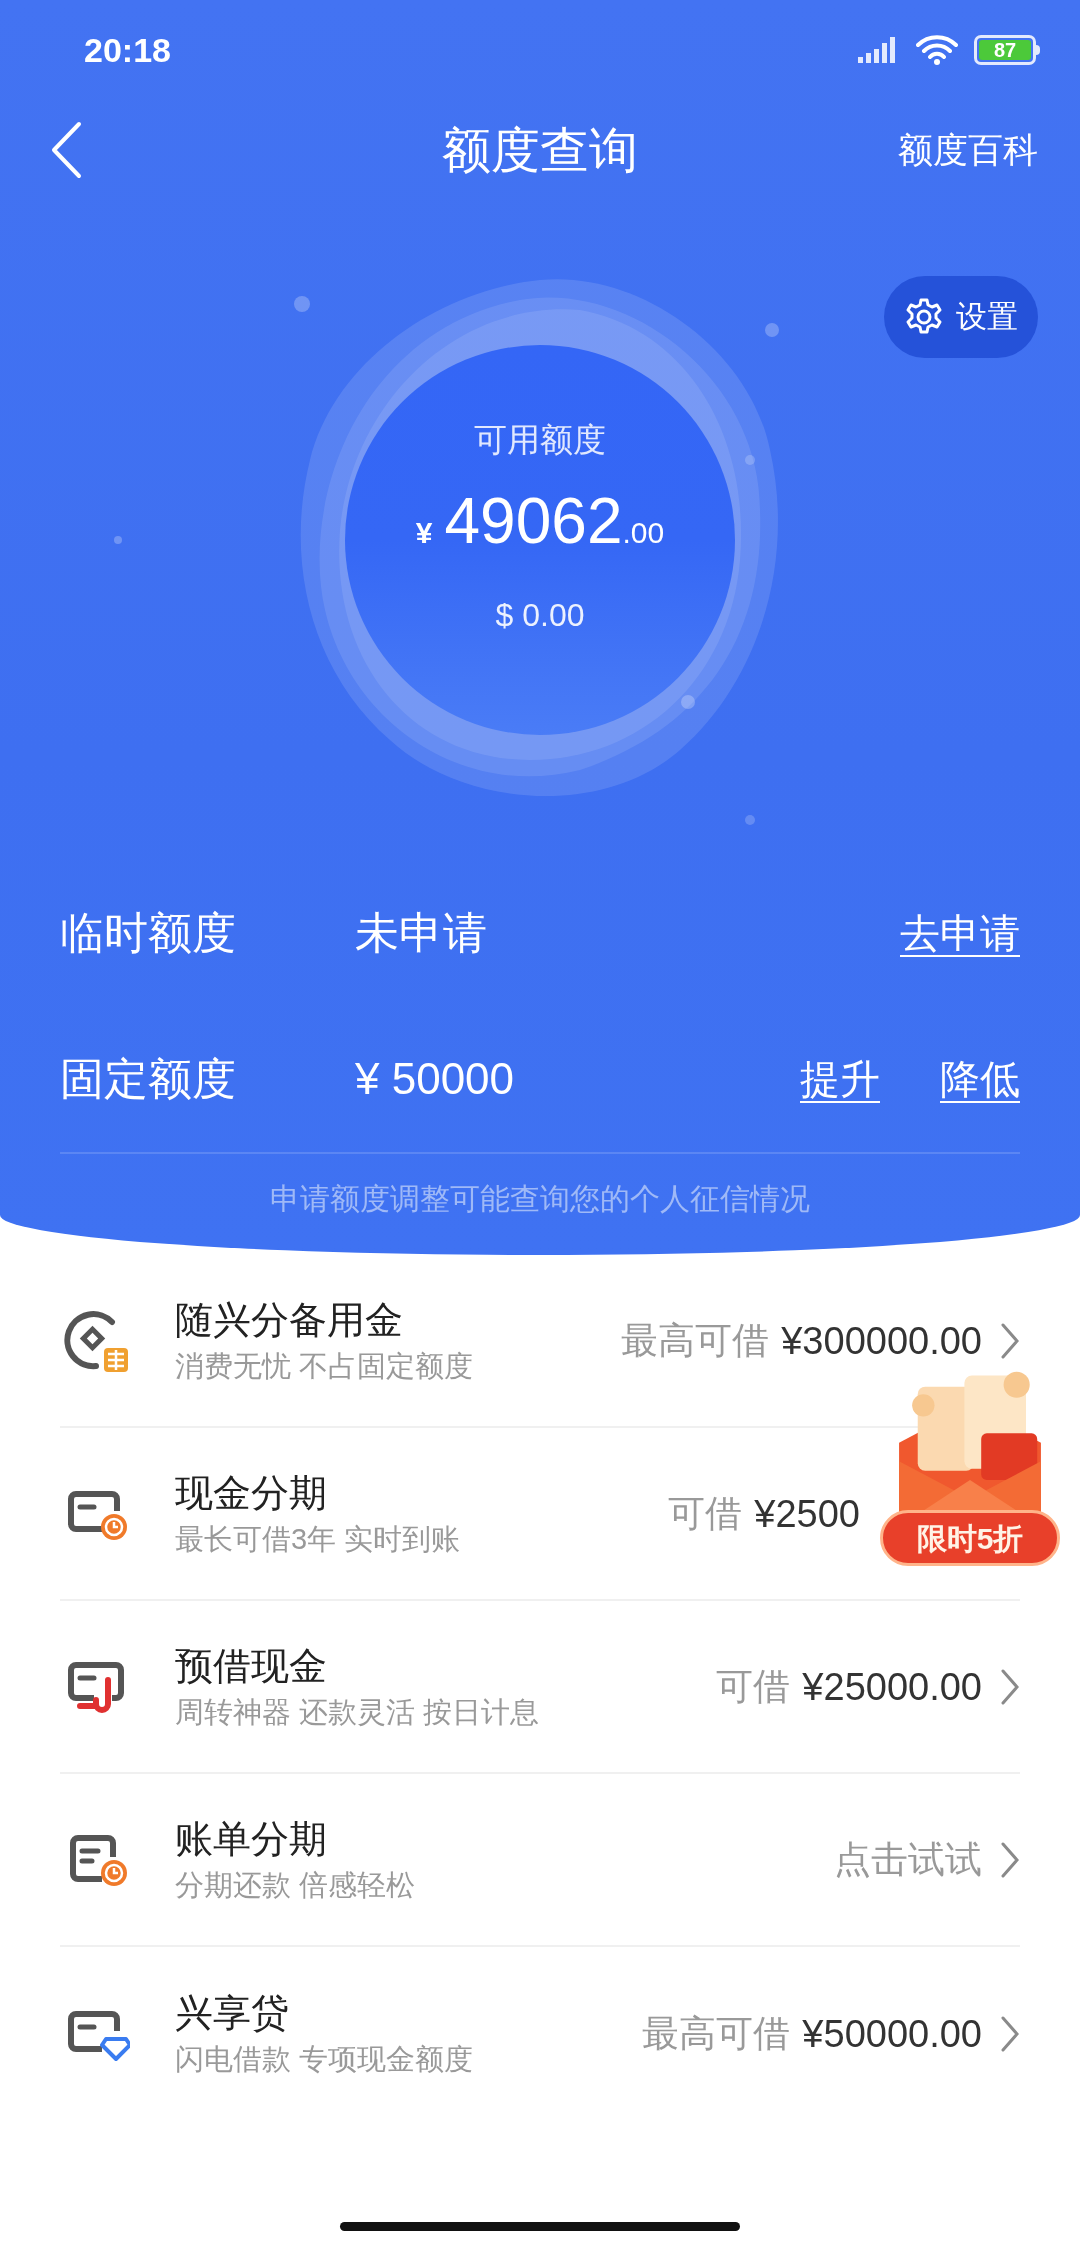 The image size is (1080, 2248). Describe the element at coordinates (908, 1859) in the screenshot. I see `loan-label: 点击试试` at that location.